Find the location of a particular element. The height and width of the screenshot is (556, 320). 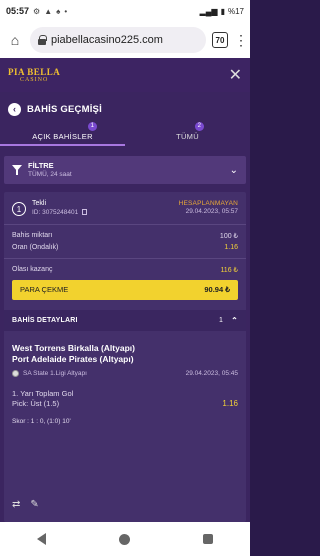

nav-home-icon is located at coordinates (124, 539).